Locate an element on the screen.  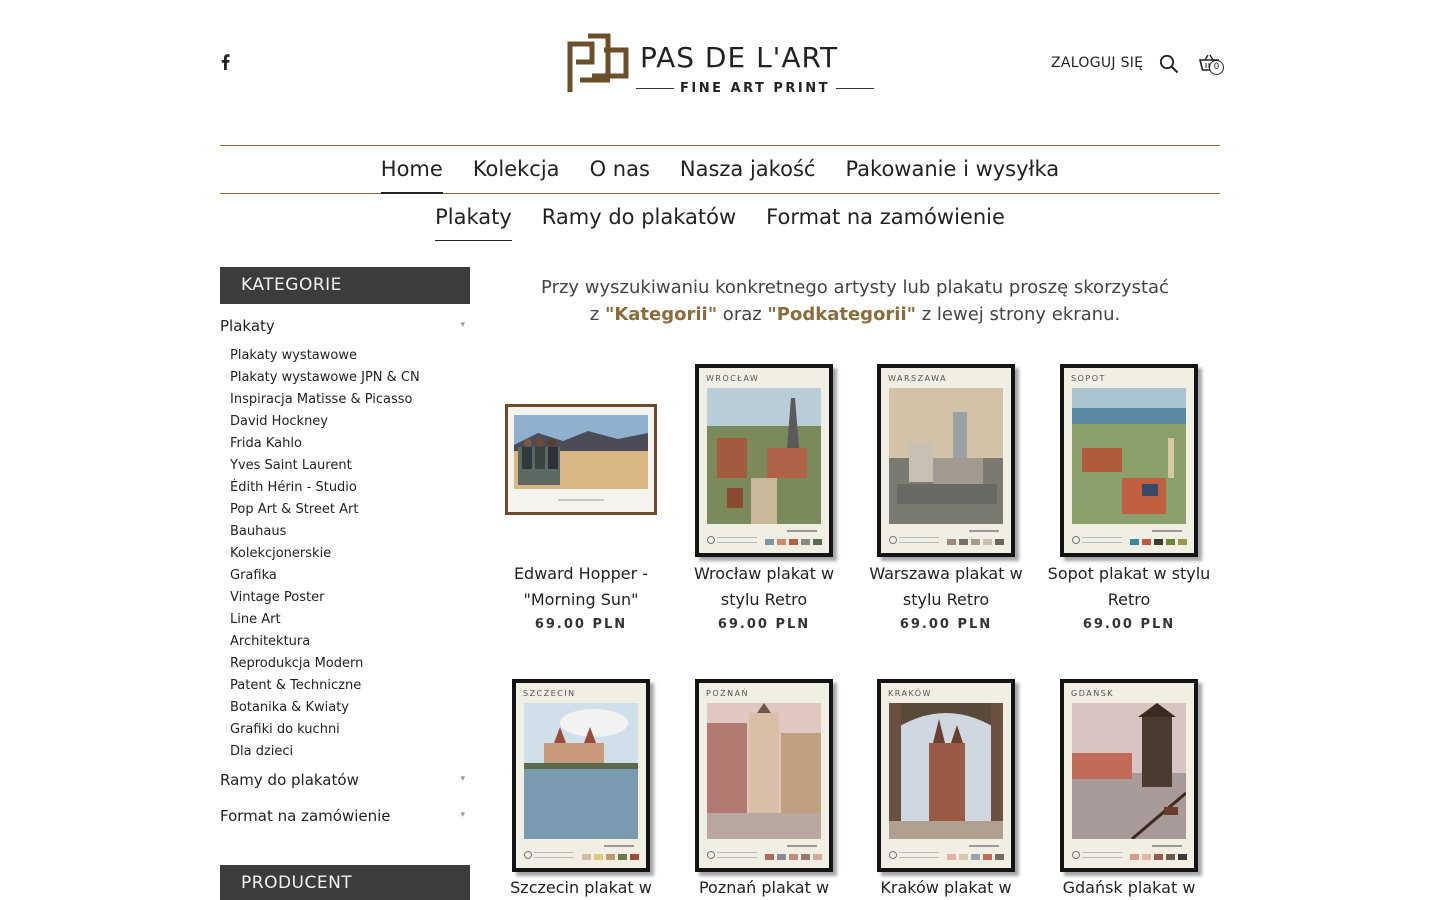
category-ramy: Ramy do plakatów ▾ is located at coordinates (345, 780).